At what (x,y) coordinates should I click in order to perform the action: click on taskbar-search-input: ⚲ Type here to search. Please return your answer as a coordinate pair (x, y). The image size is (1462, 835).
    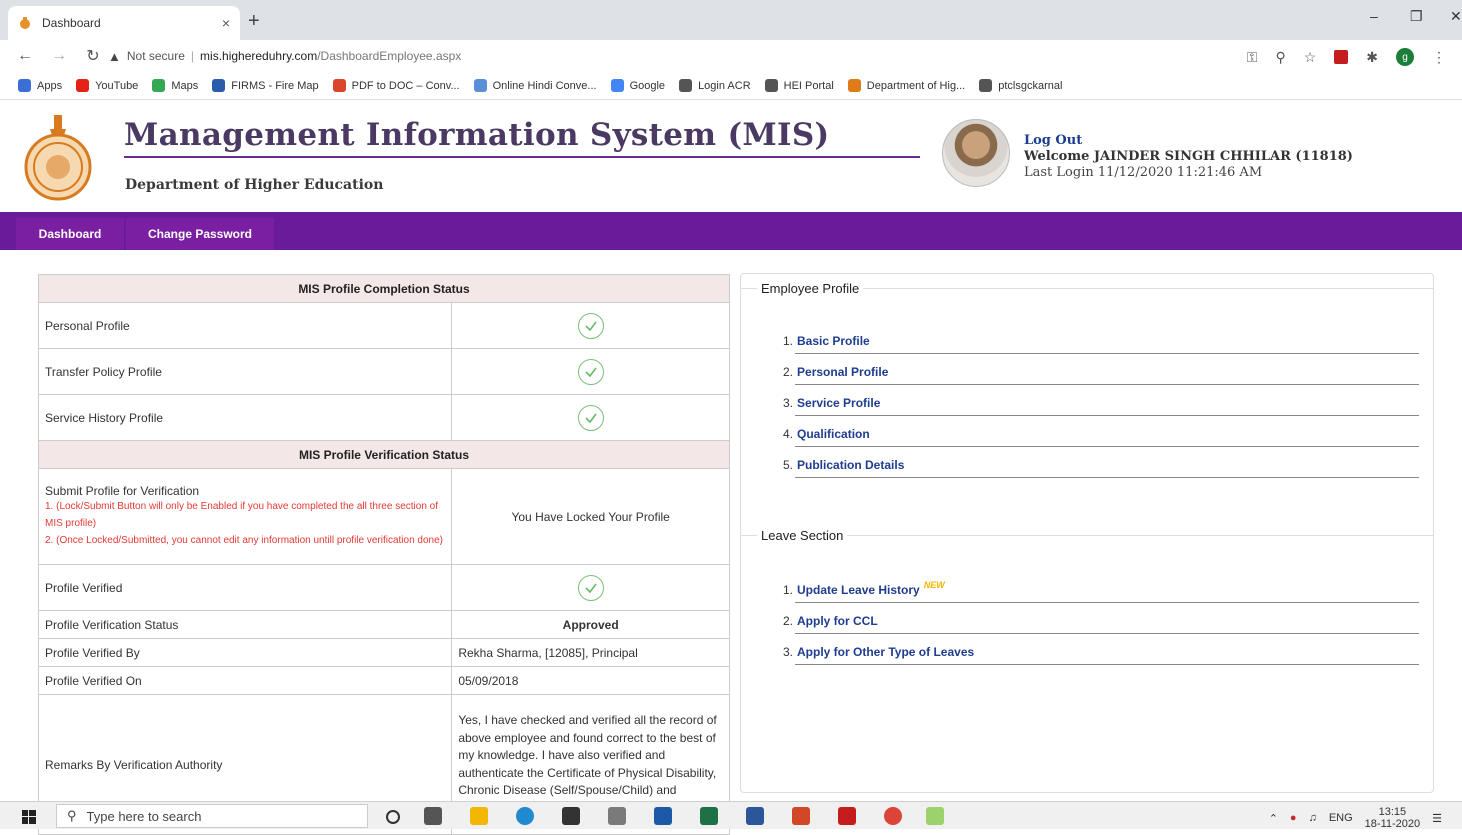
    Looking at the image, I should click on (212, 816).